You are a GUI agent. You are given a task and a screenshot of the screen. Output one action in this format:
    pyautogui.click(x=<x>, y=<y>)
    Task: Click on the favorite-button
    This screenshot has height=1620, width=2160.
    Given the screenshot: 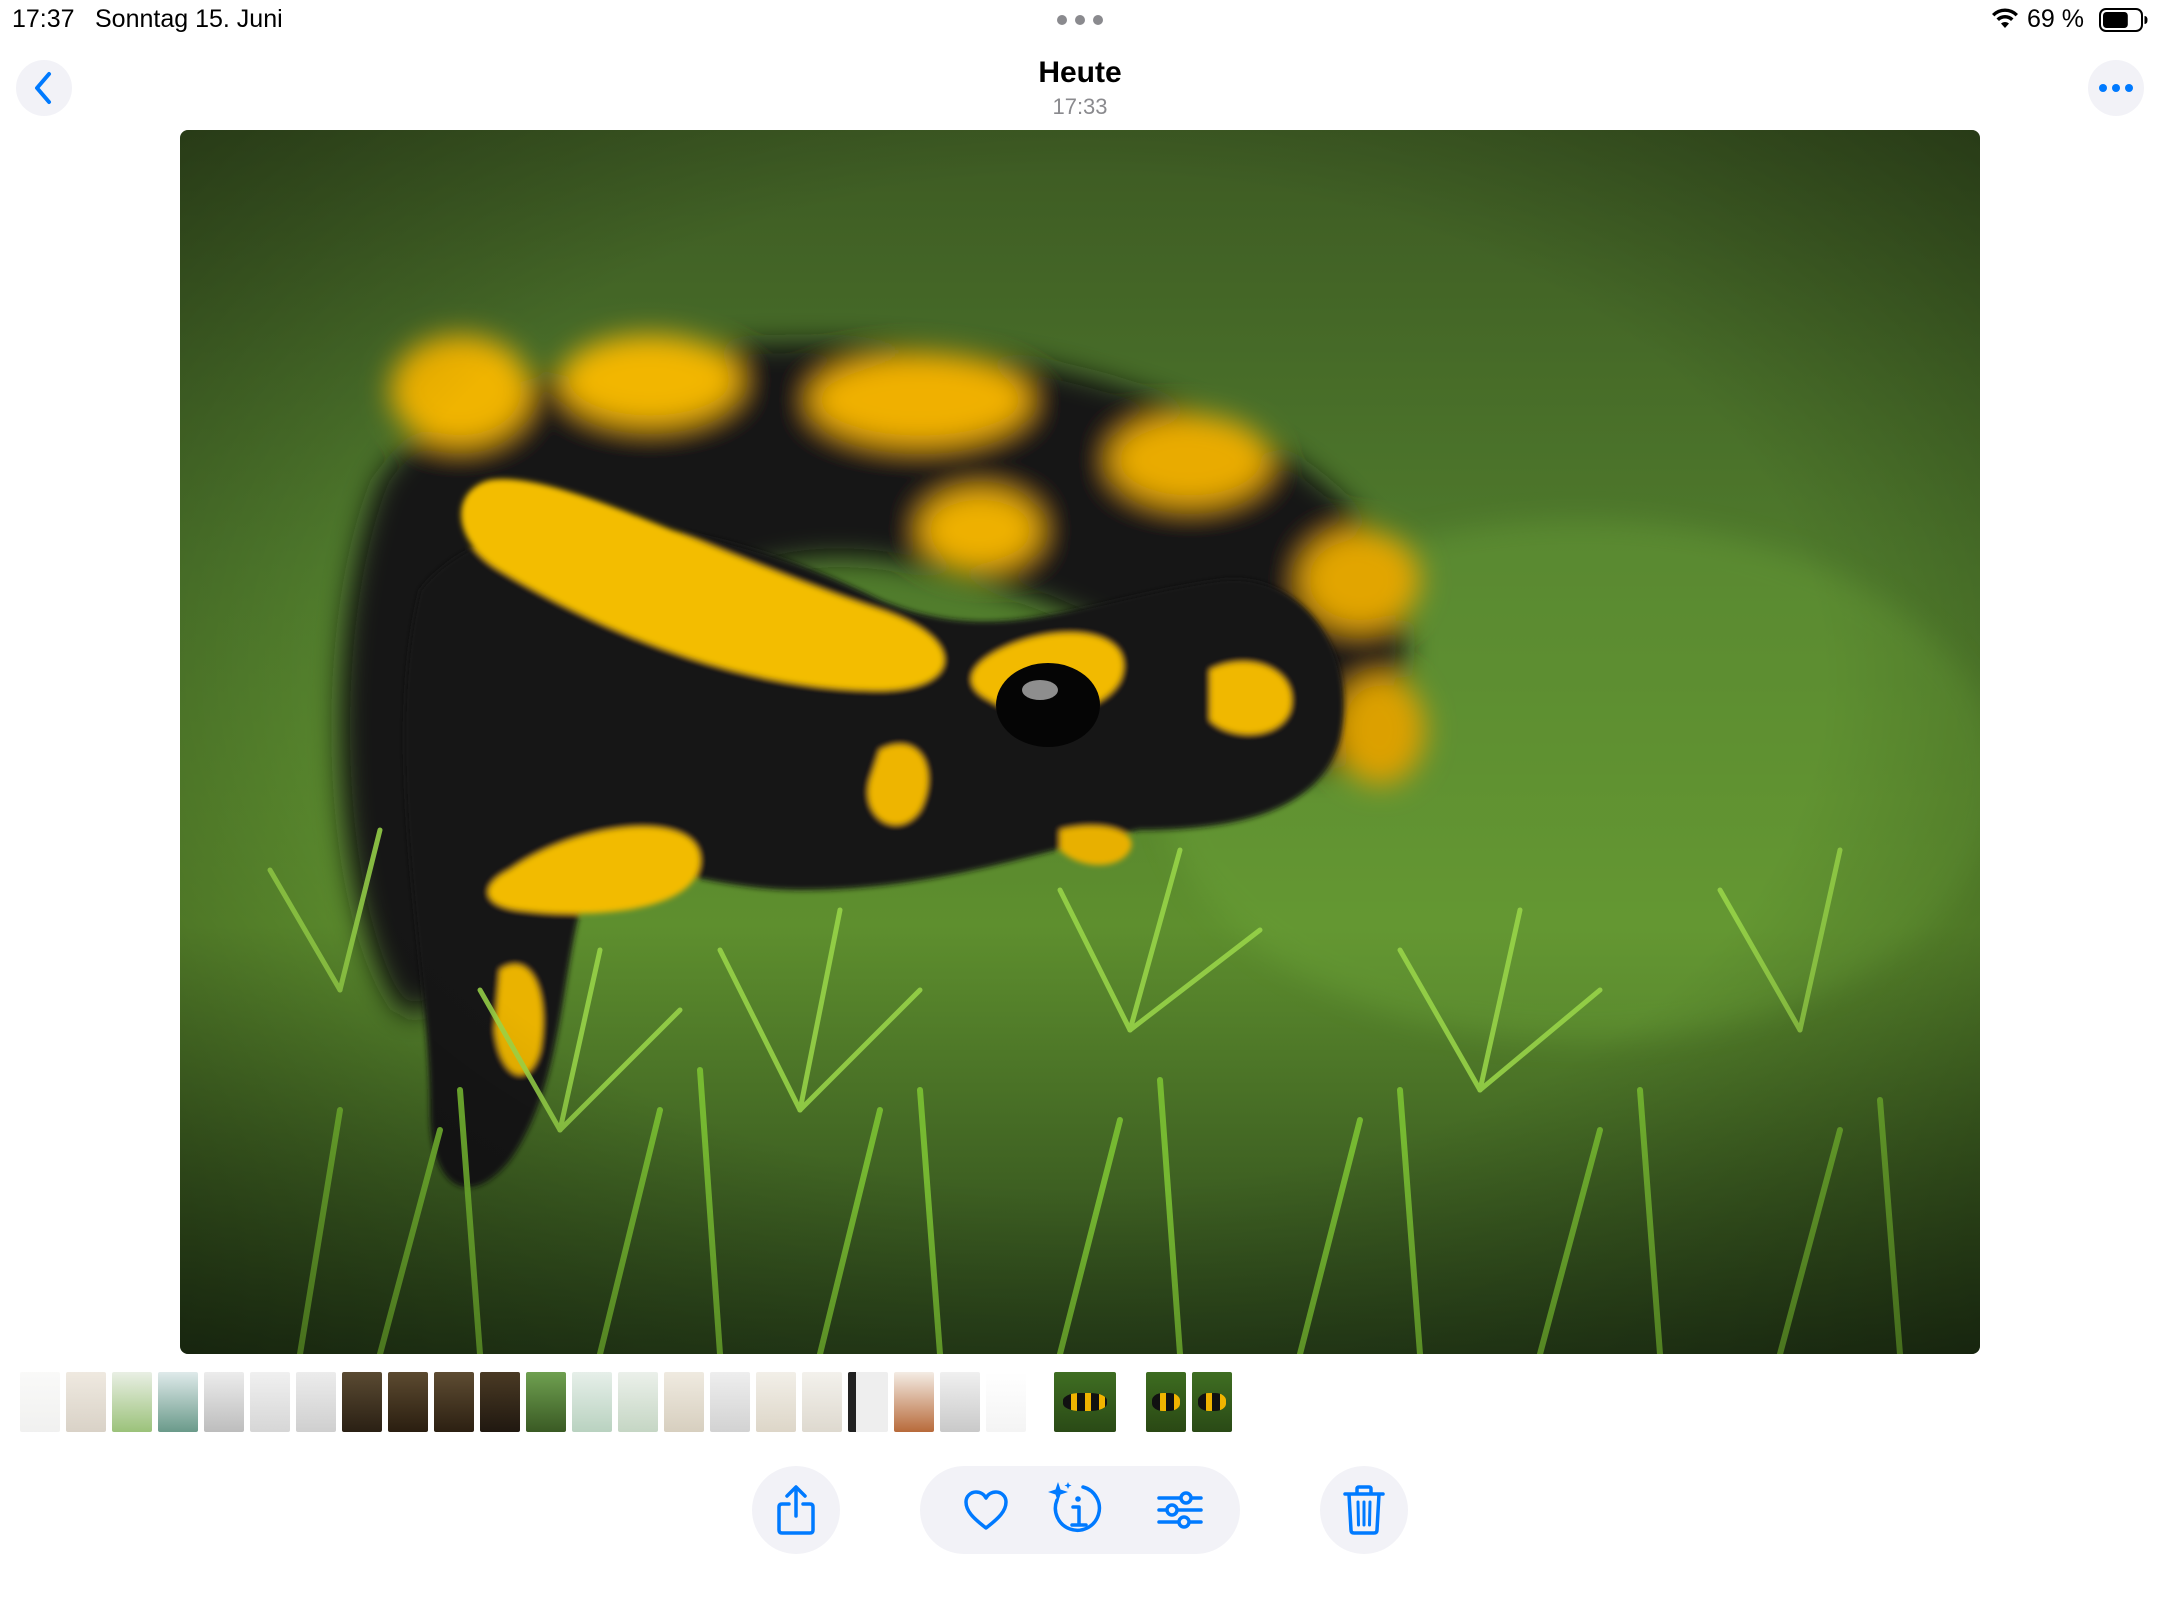 What is the action you would take?
    pyautogui.click(x=986, y=1510)
    